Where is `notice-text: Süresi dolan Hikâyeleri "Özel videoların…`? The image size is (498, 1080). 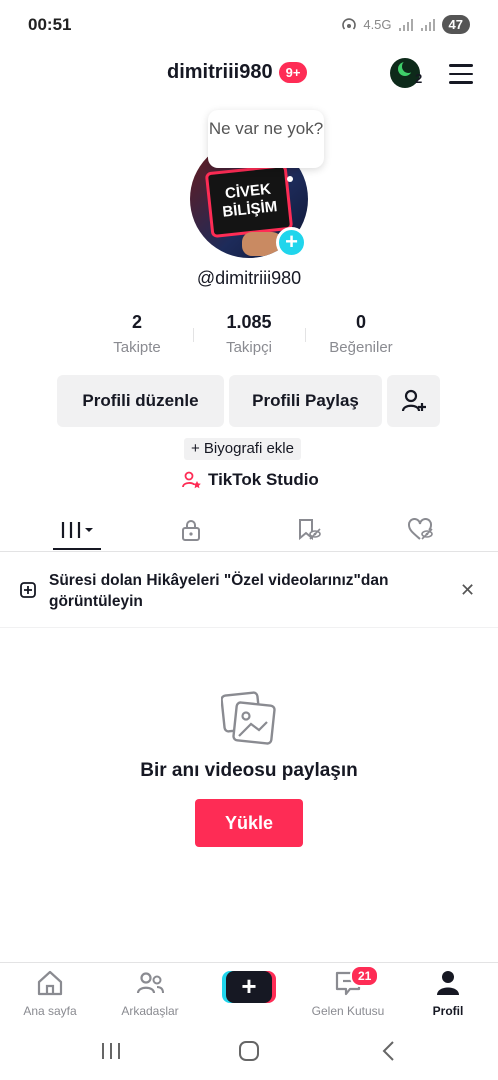
notice-text: Süresi dolan Hikâyeleri "Özel videoların… is located at coordinates (219, 591).